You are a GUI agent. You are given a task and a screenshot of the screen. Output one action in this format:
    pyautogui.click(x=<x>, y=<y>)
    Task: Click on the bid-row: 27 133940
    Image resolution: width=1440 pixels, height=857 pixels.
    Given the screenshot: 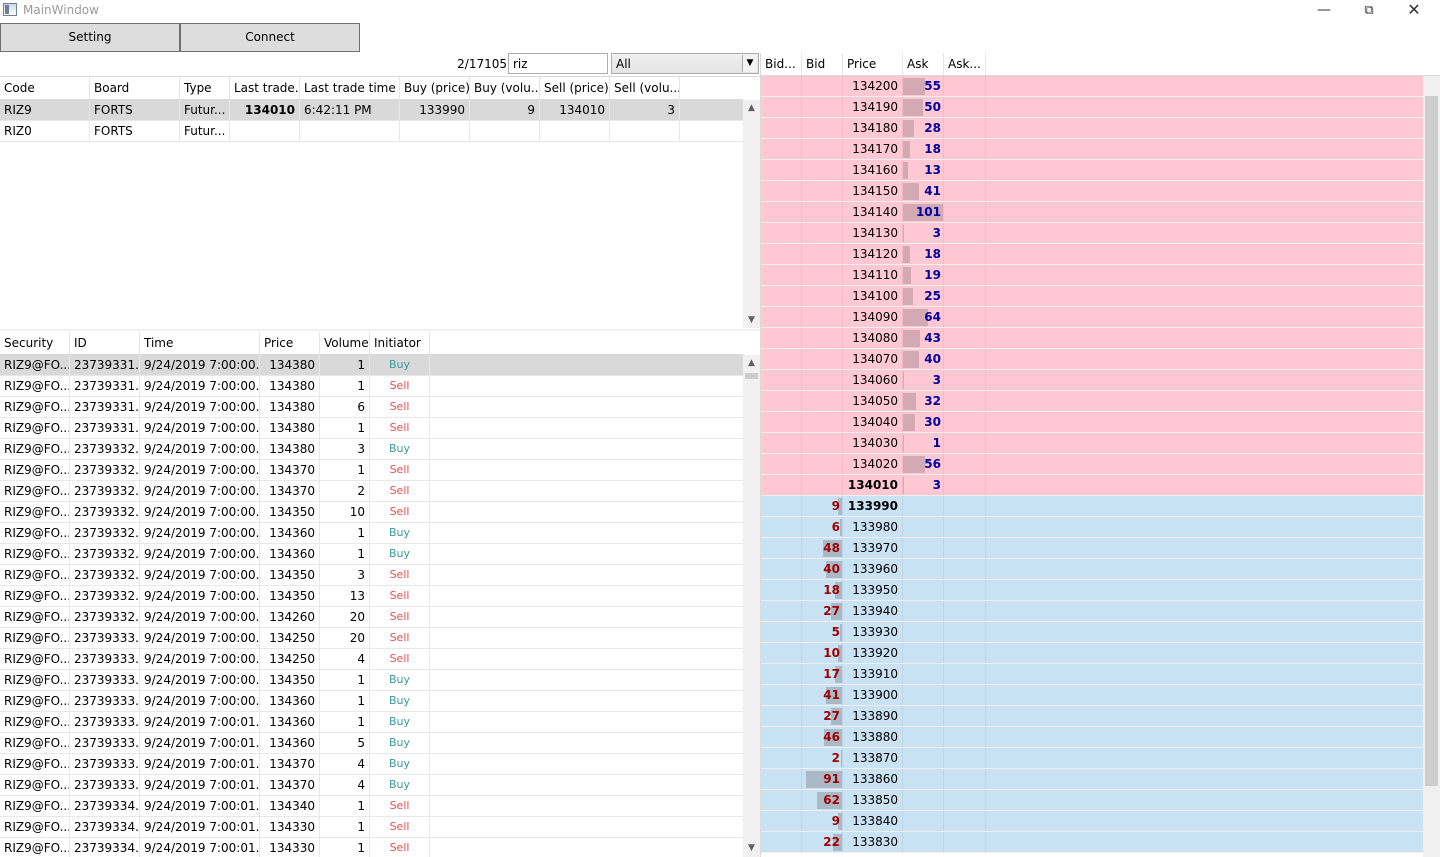 What is the action you would take?
    pyautogui.click(x=1092, y=611)
    